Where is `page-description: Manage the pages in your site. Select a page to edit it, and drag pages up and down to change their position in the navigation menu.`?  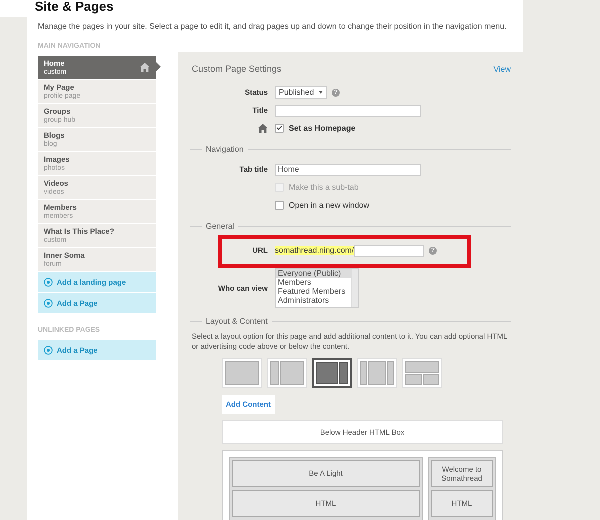
page-description: Manage the pages in your site. Select a page to edit it, and drag pages up and down to change their position in the navigation menu. is located at coordinates (273, 26).